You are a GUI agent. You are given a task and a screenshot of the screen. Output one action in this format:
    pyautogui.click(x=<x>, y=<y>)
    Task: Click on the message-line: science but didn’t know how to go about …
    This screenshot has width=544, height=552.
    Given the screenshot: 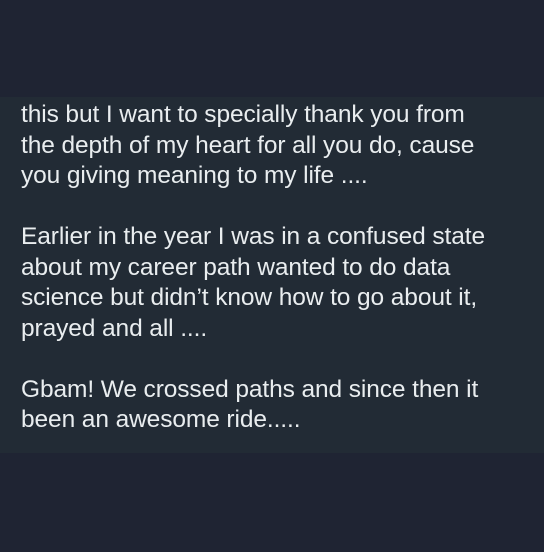 What is the action you would take?
    pyautogui.click(x=249, y=297)
    